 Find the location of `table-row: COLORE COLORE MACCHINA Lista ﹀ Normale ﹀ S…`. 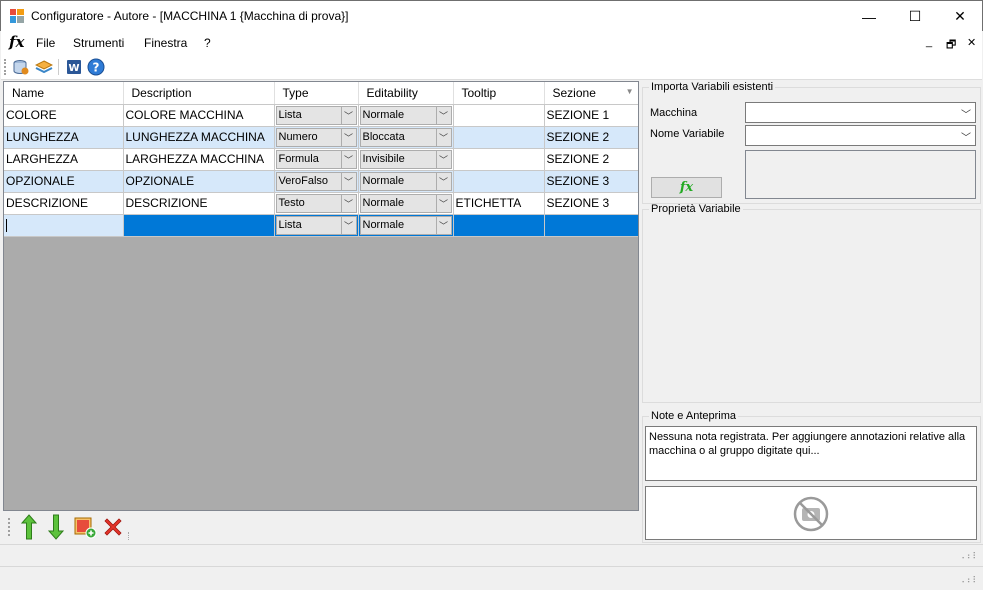

table-row: COLORE COLORE MACCHINA Lista ﹀ Normale ﹀ S… is located at coordinates (321, 115).